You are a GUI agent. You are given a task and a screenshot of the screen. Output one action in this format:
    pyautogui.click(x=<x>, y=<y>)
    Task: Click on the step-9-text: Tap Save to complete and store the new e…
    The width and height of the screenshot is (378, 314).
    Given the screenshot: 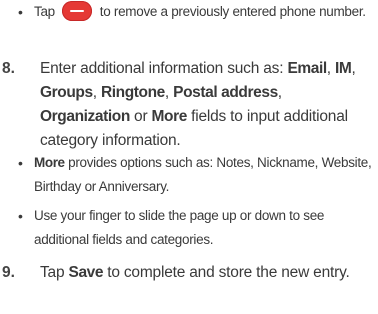 What is the action you would take?
    pyautogui.click(x=195, y=272)
    